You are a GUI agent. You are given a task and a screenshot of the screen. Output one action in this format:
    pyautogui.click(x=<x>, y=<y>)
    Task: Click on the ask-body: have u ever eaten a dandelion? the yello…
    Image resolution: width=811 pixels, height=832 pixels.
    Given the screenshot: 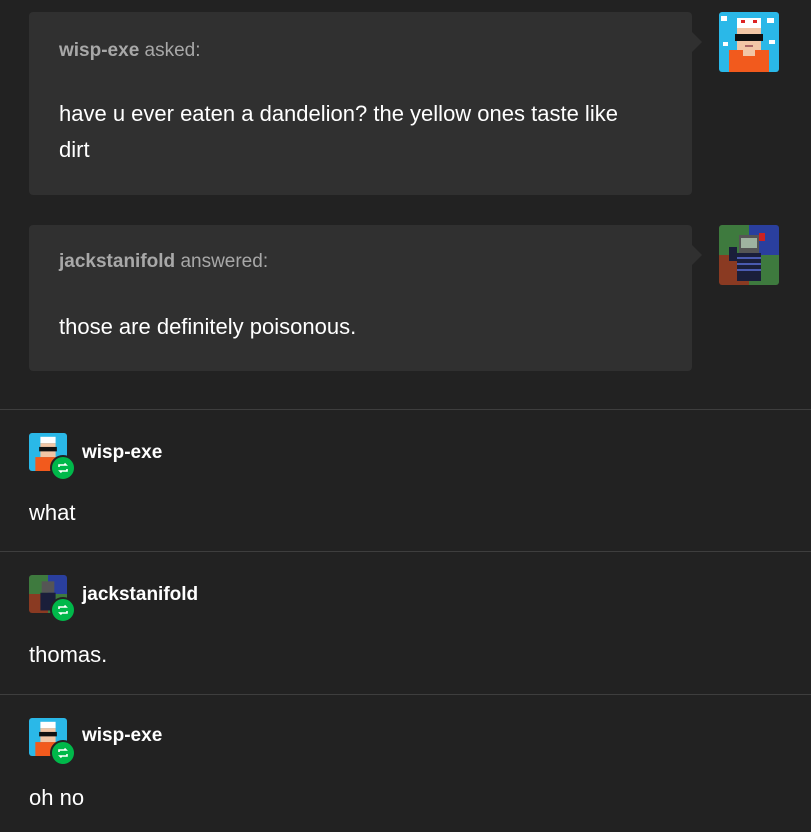 What is the action you would take?
    pyautogui.click(x=338, y=131)
    